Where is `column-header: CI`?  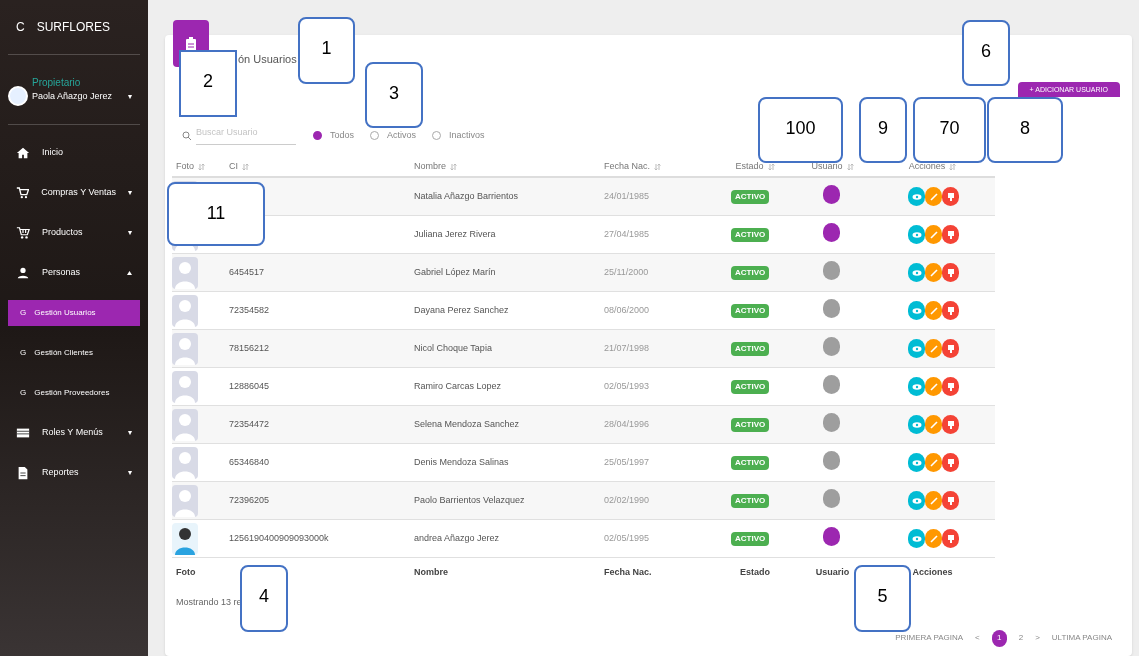
column-header: CI is located at coordinates (233, 167).